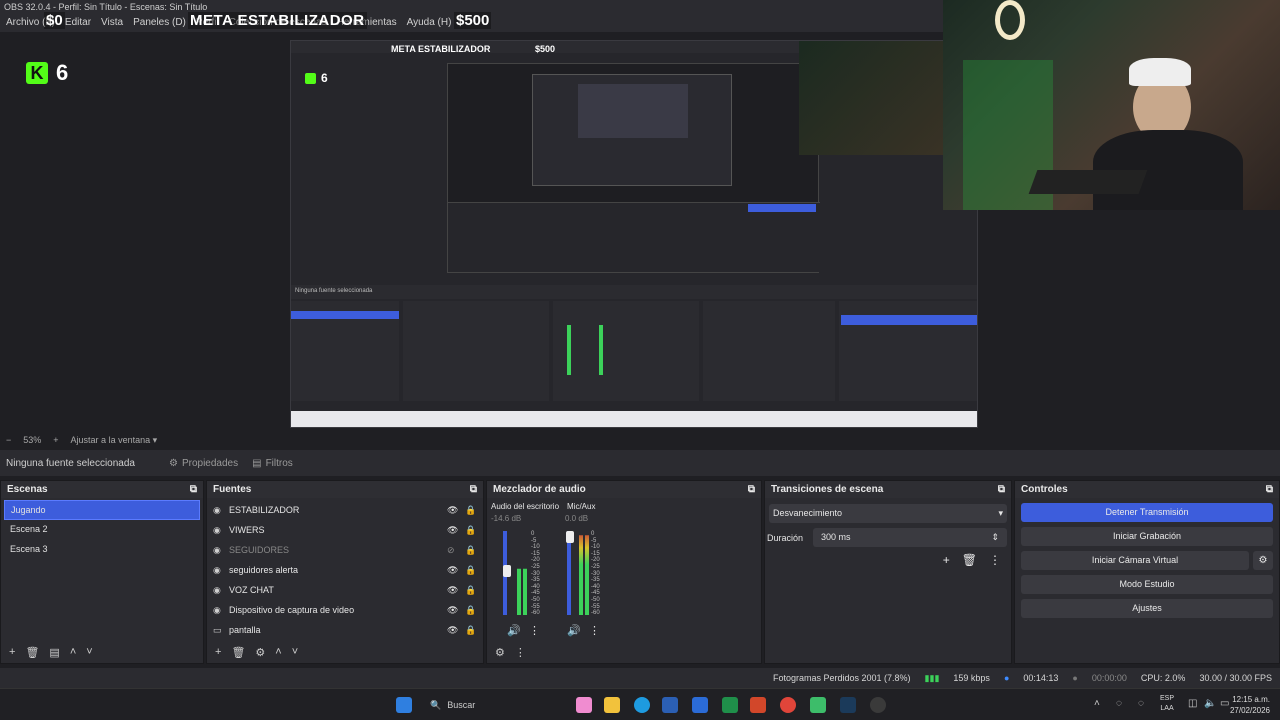 The image size is (1280, 720). Describe the element at coordinates (310, 78) in the screenshot. I see `nested-kick-logo-icon` at that location.